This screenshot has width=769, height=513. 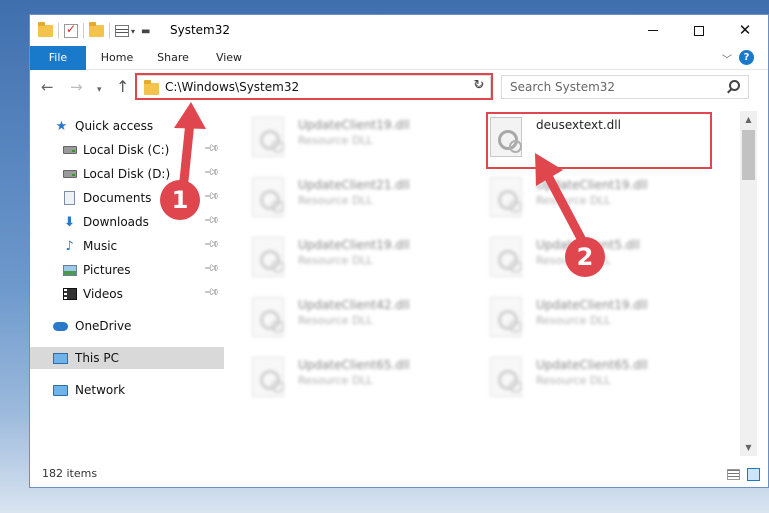 I want to click on address-bar-highlight, so click(x=314, y=86).